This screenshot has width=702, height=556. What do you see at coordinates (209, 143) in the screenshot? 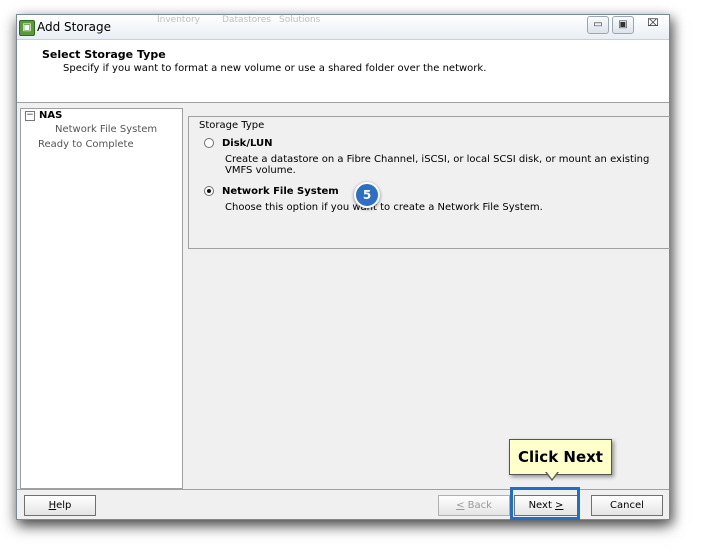
I see `disk-lun-radio` at bounding box center [209, 143].